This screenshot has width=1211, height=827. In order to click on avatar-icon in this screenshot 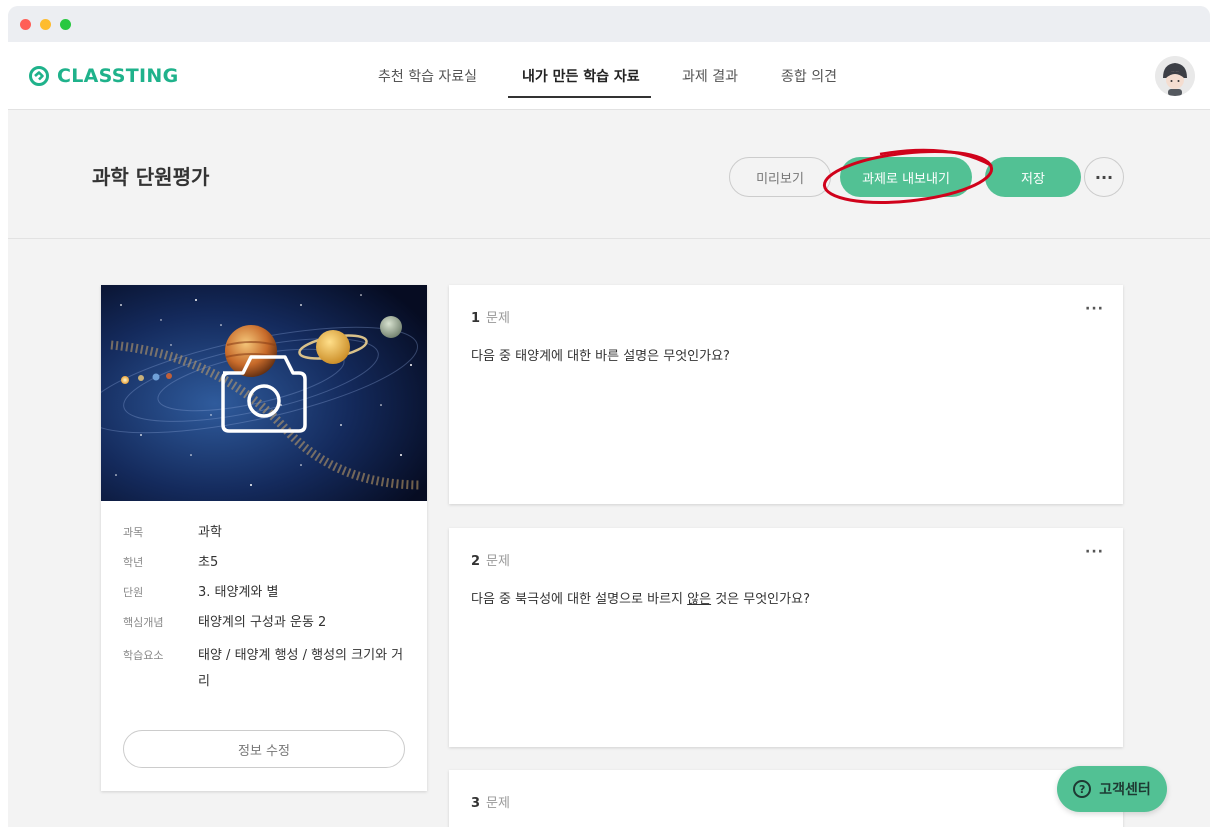, I will do `click(1175, 76)`.